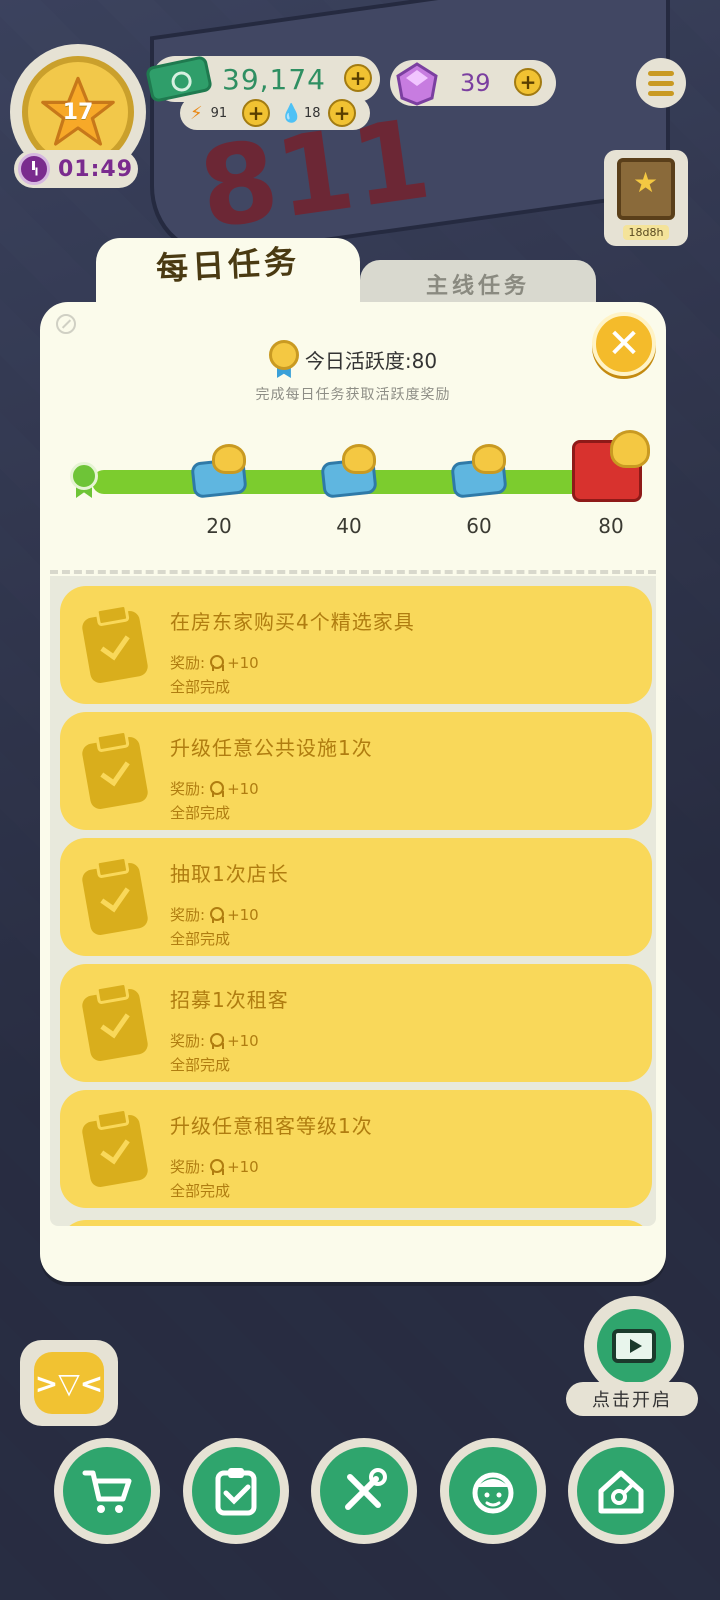  I want to click on task-title: 在房东家购买4个精选家具, so click(292, 622).